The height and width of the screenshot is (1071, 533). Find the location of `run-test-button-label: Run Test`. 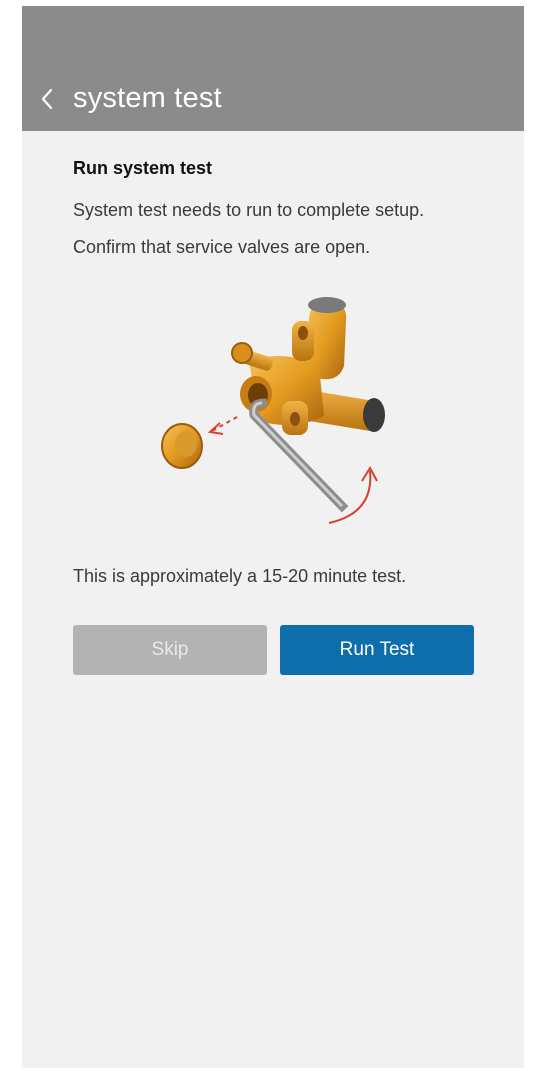

run-test-button-label: Run Test is located at coordinates (377, 649).